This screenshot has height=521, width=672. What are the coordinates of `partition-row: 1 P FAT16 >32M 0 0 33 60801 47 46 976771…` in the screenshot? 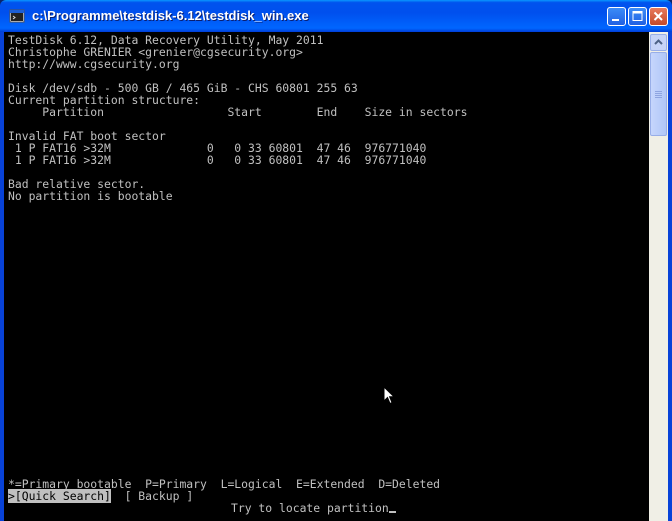 It's located at (217, 160).